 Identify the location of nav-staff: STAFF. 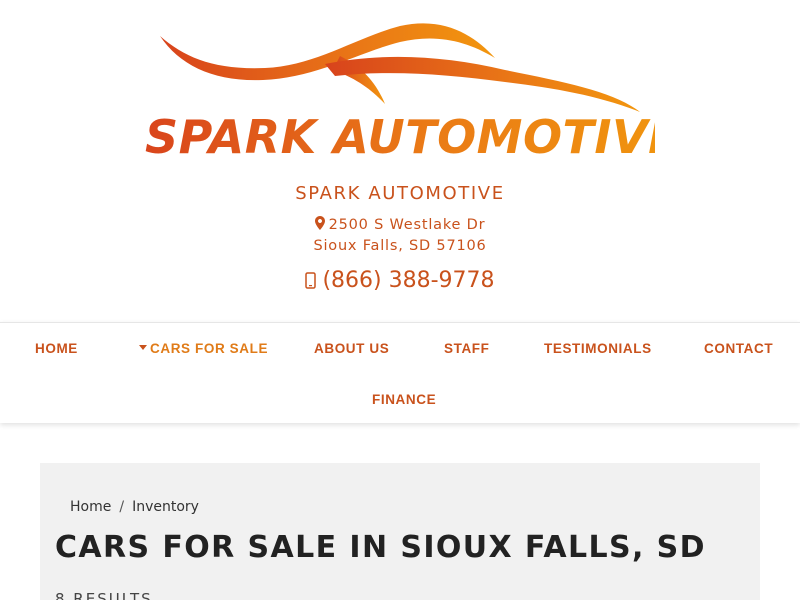
(467, 348).